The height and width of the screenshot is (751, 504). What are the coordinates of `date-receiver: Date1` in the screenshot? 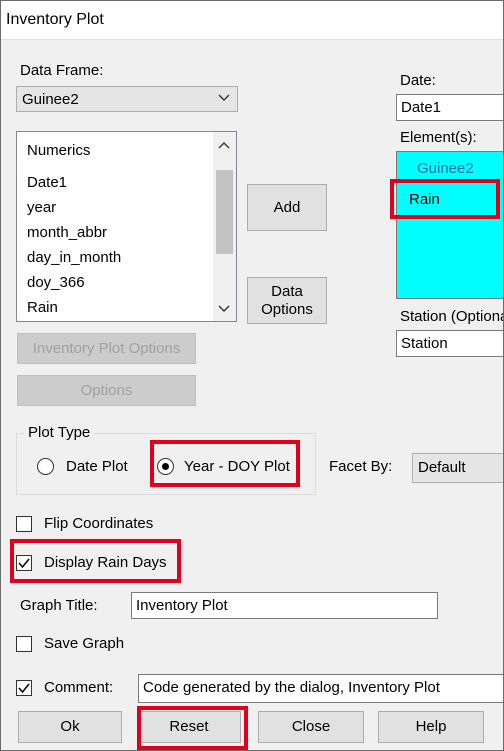 It's located at (450, 107).